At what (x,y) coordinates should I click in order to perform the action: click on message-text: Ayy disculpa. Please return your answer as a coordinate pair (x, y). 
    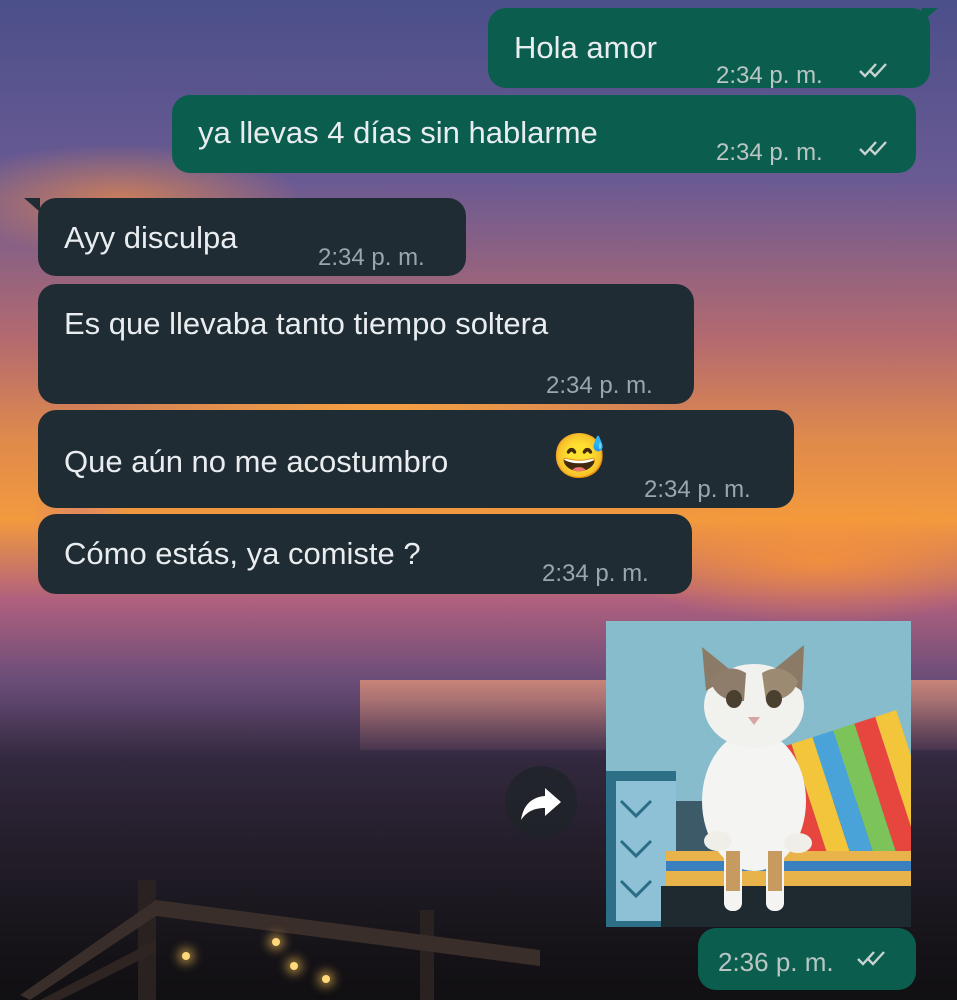
    Looking at the image, I should click on (151, 237).